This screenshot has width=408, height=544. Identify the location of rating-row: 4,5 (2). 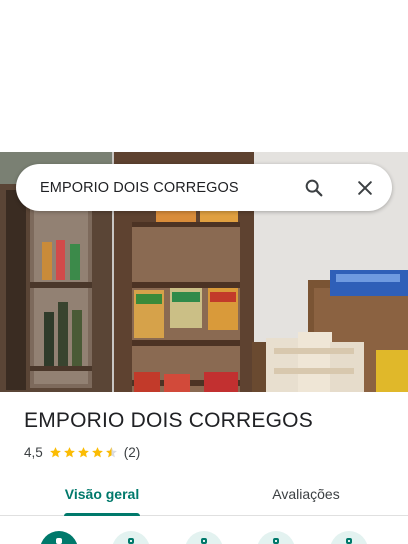
(82, 452).